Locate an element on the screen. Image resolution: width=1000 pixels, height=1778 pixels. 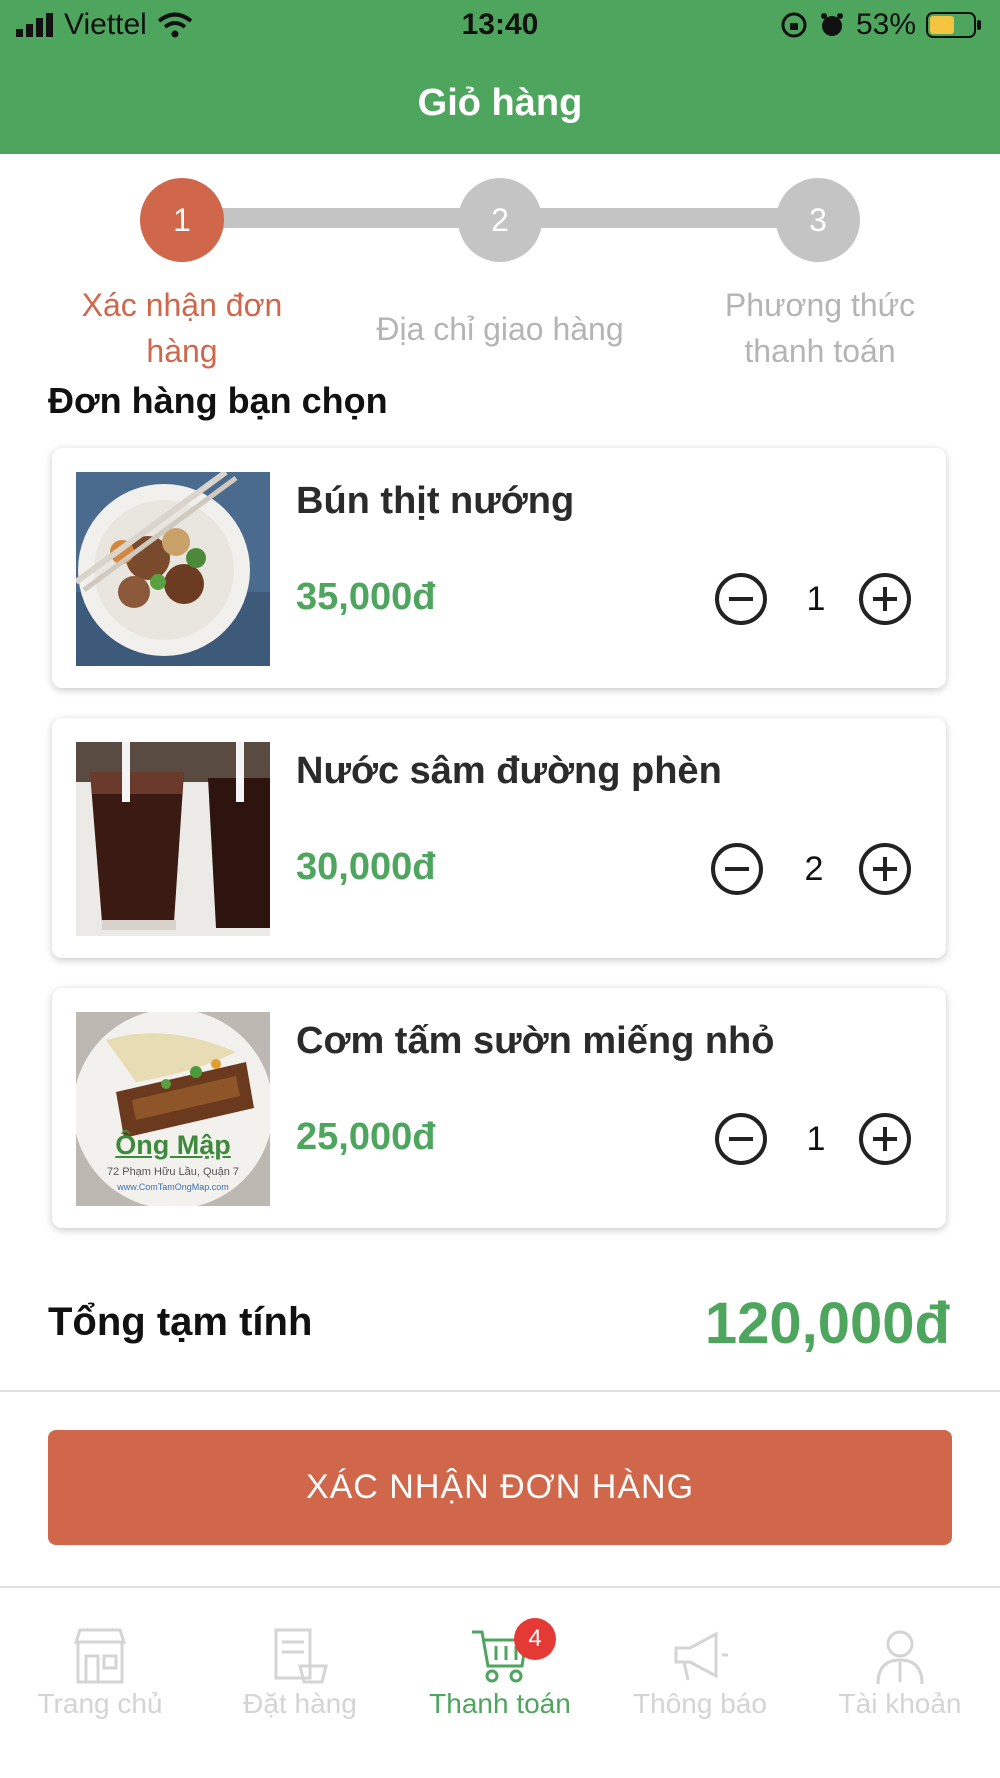
megaphone-icon is located at coordinates (701, 1656).